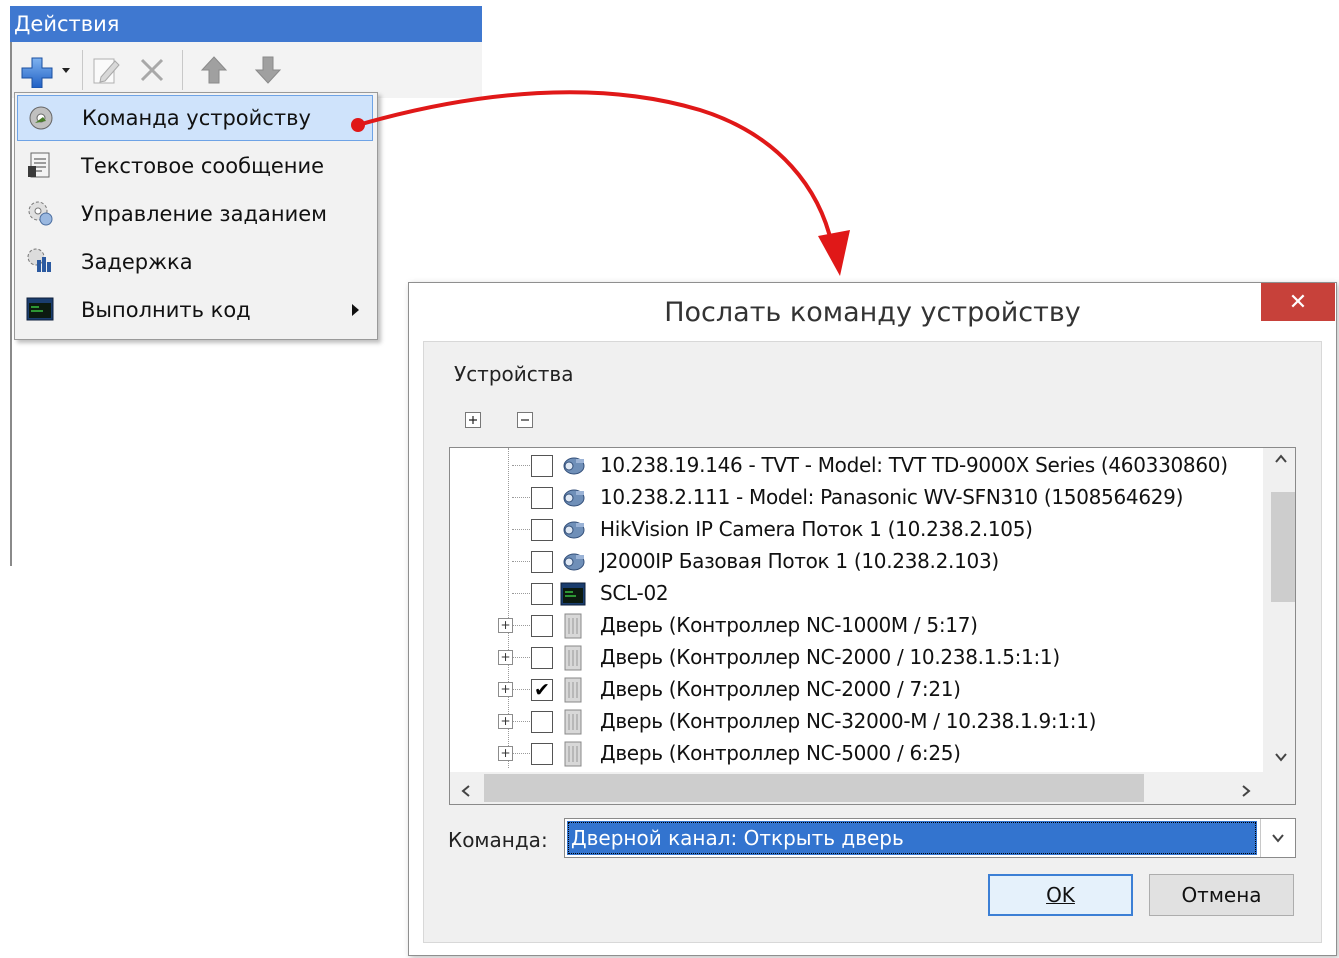 The width and height of the screenshot is (1339, 958). I want to click on menu-item-delay: Задержка, so click(195, 262).